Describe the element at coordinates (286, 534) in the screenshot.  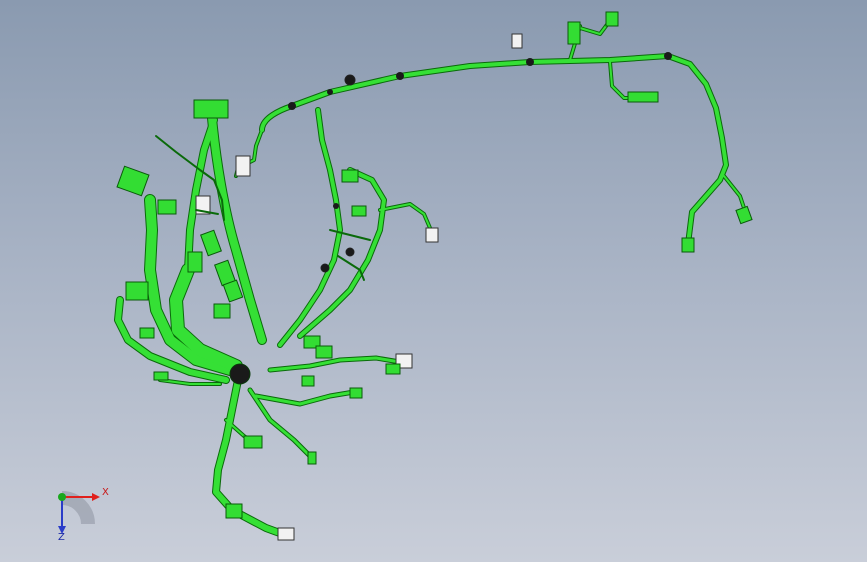
I see `connector-bottom-white` at that location.